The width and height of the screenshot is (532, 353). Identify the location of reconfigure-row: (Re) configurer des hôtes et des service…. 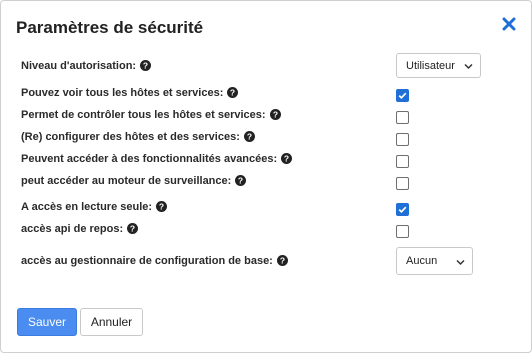
(138, 137).